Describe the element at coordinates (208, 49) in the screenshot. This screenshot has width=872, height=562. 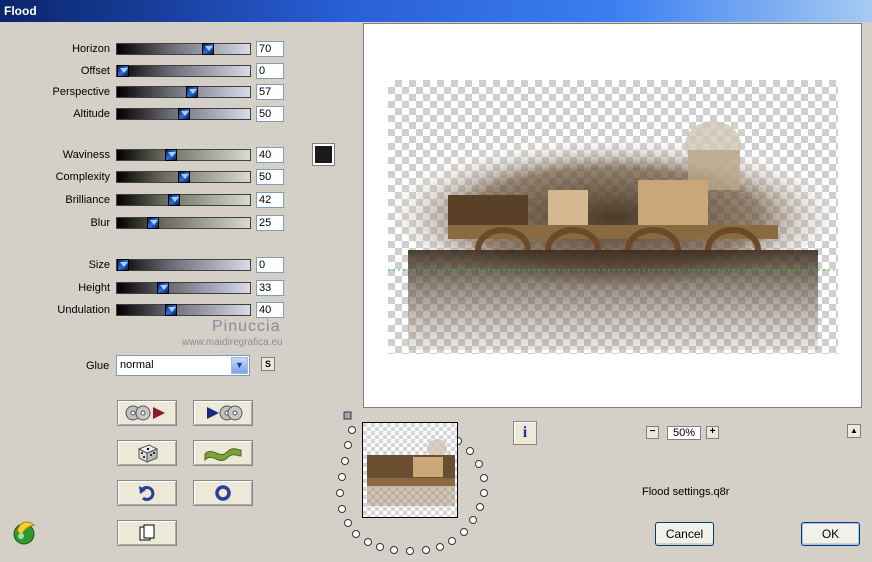
I see `horizon-slider-thumb` at that location.